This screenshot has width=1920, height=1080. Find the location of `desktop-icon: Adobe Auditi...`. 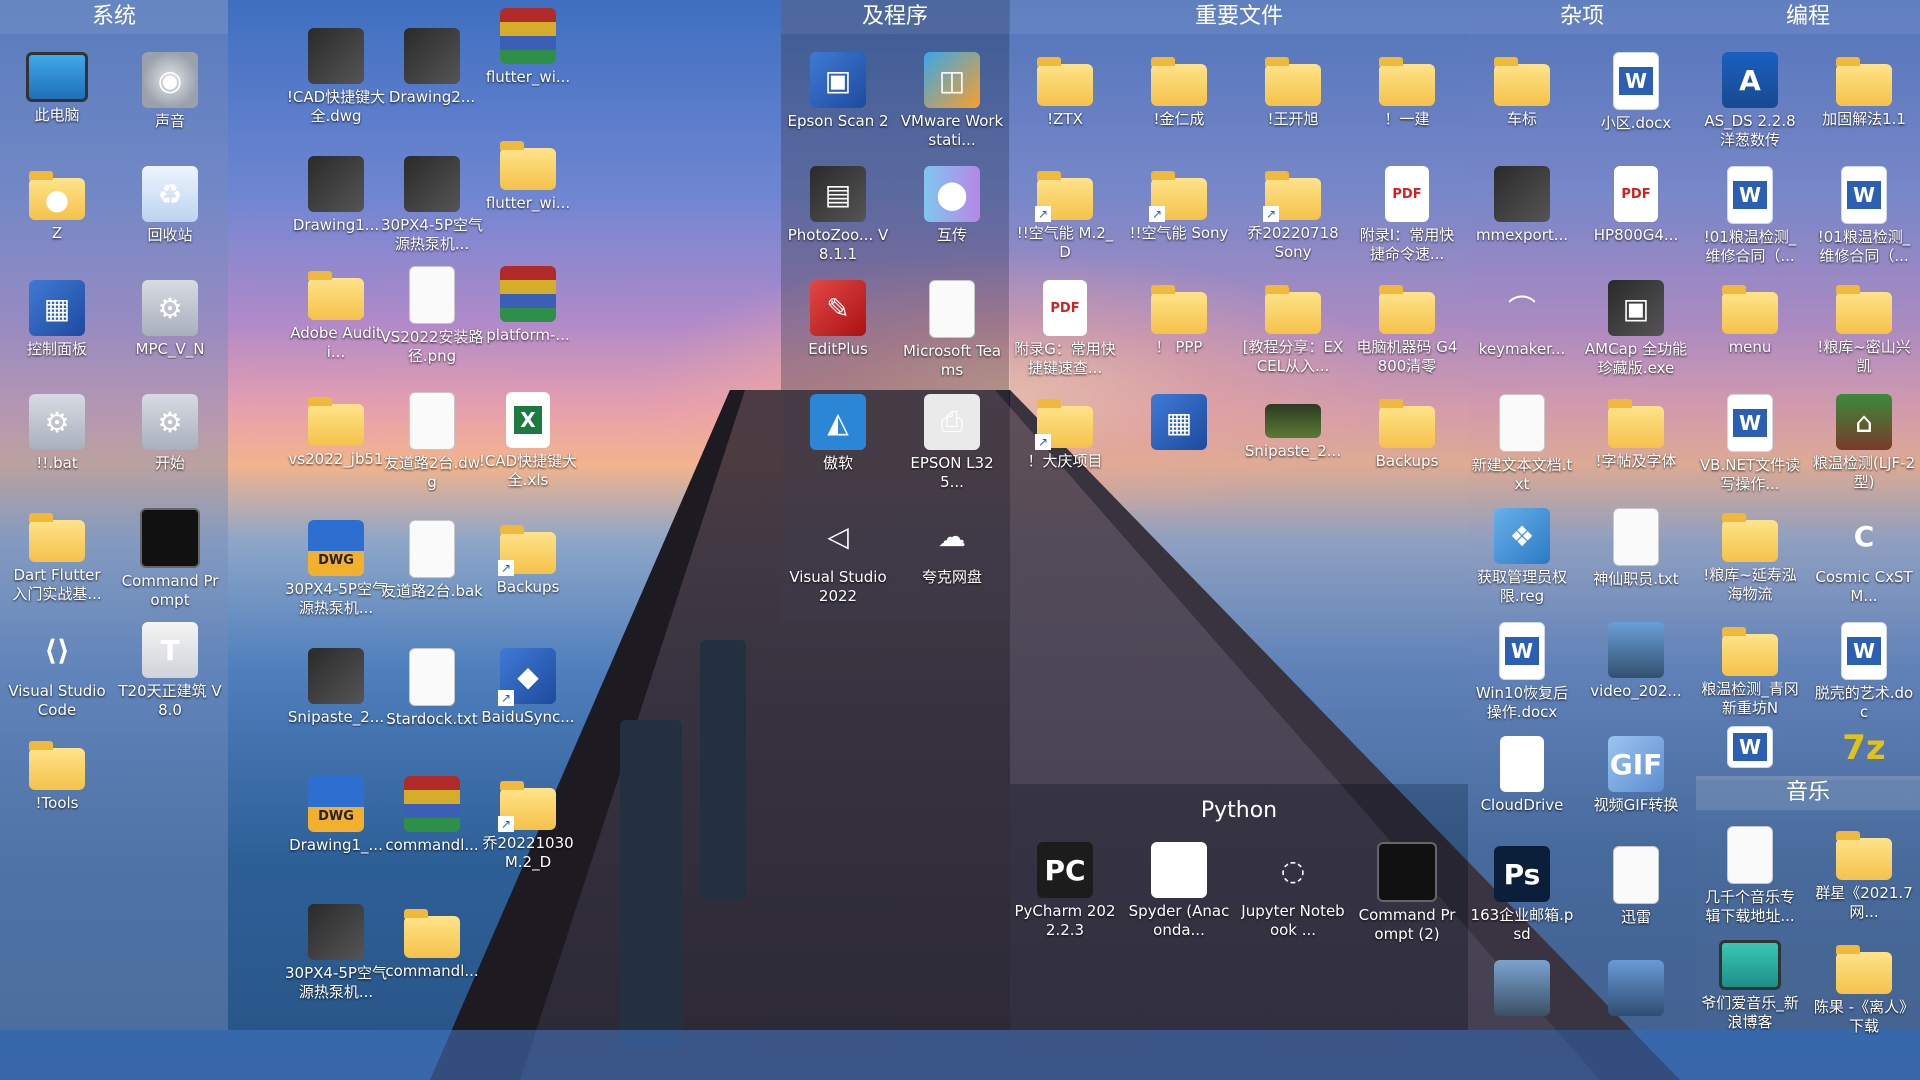

desktop-icon: Adobe Auditi... is located at coordinates (336, 314).